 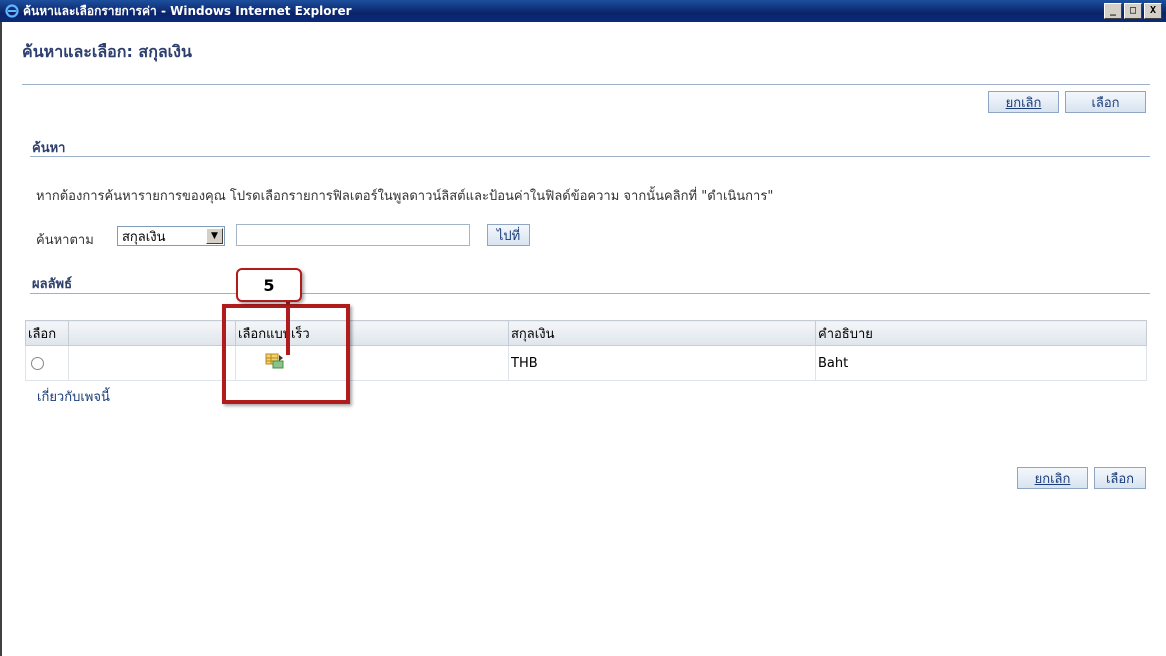 What do you see at coordinates (662, 333) in the screenshot?
I see `col-currency: สกุลเงิน` at bounding box center [662, 333].